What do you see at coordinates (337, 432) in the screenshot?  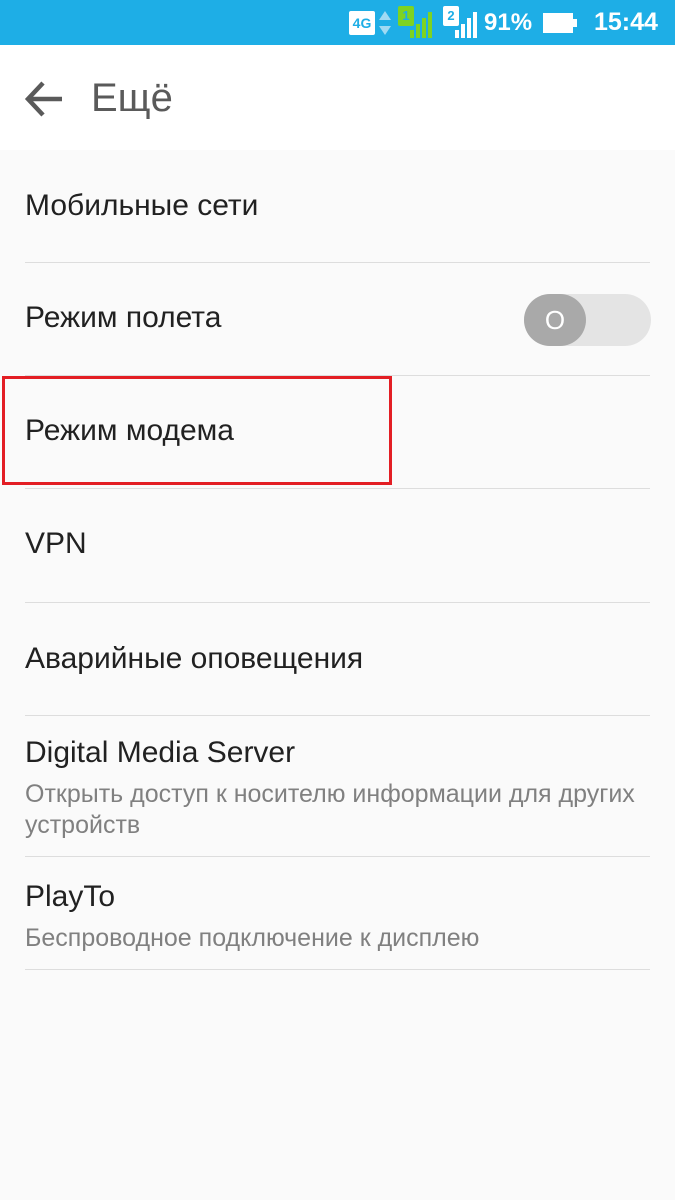 I see `settings-item-tethering: Режим модема` at bounding box center [337, 432].